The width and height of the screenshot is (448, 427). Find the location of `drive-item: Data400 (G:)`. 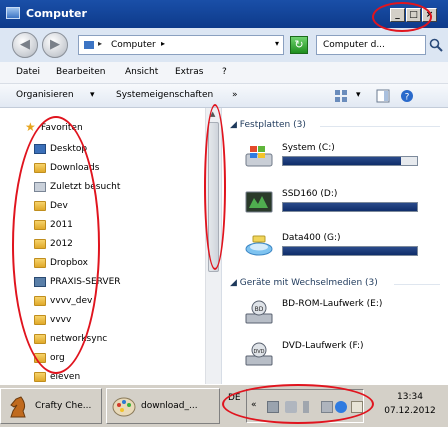

drive-item: Data400 (G:) is located at coordinates (335, 250).